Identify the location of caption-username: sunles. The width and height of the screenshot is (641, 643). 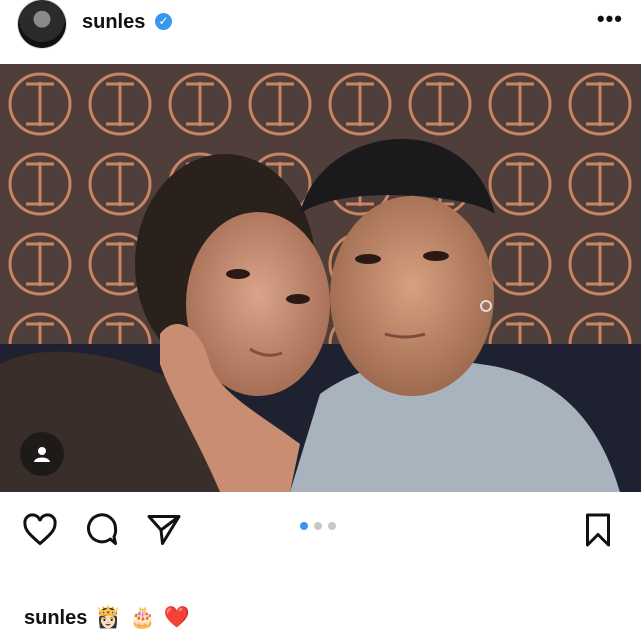
(55, 618).